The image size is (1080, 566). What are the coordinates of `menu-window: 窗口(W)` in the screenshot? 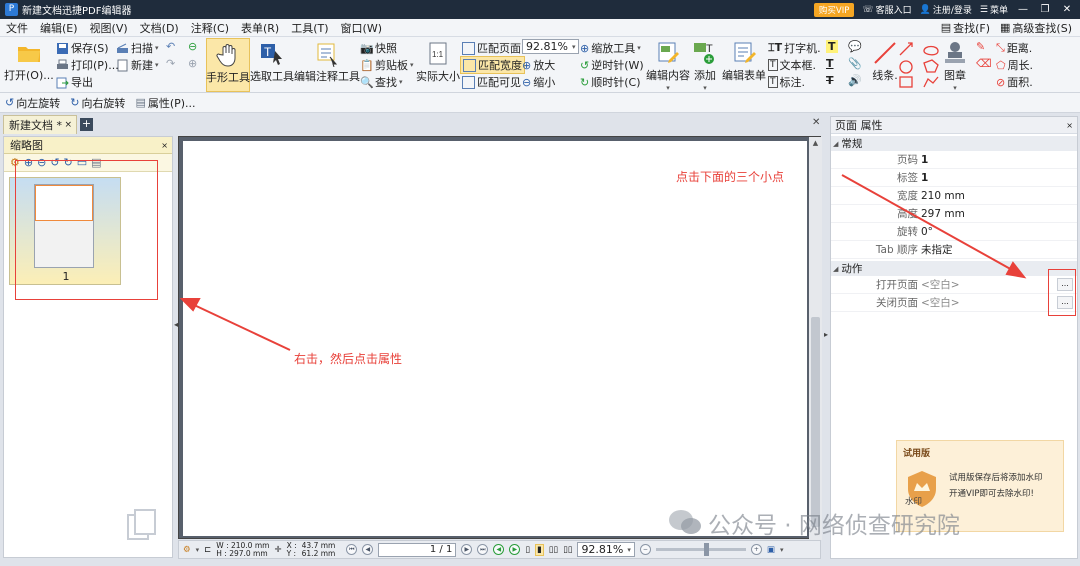 It's located at (361, 28).